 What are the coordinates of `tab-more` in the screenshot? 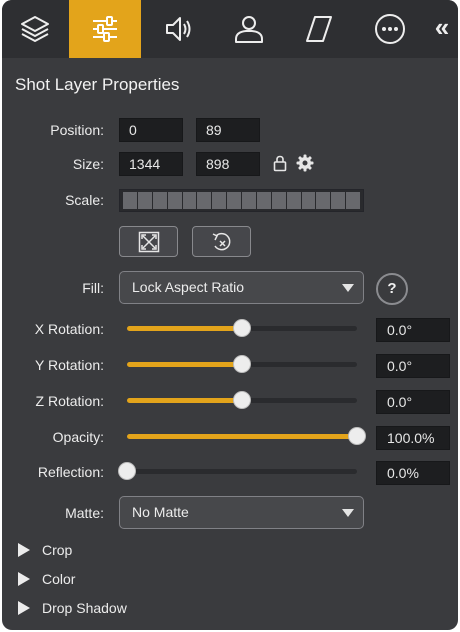 It's located at (390, 29).